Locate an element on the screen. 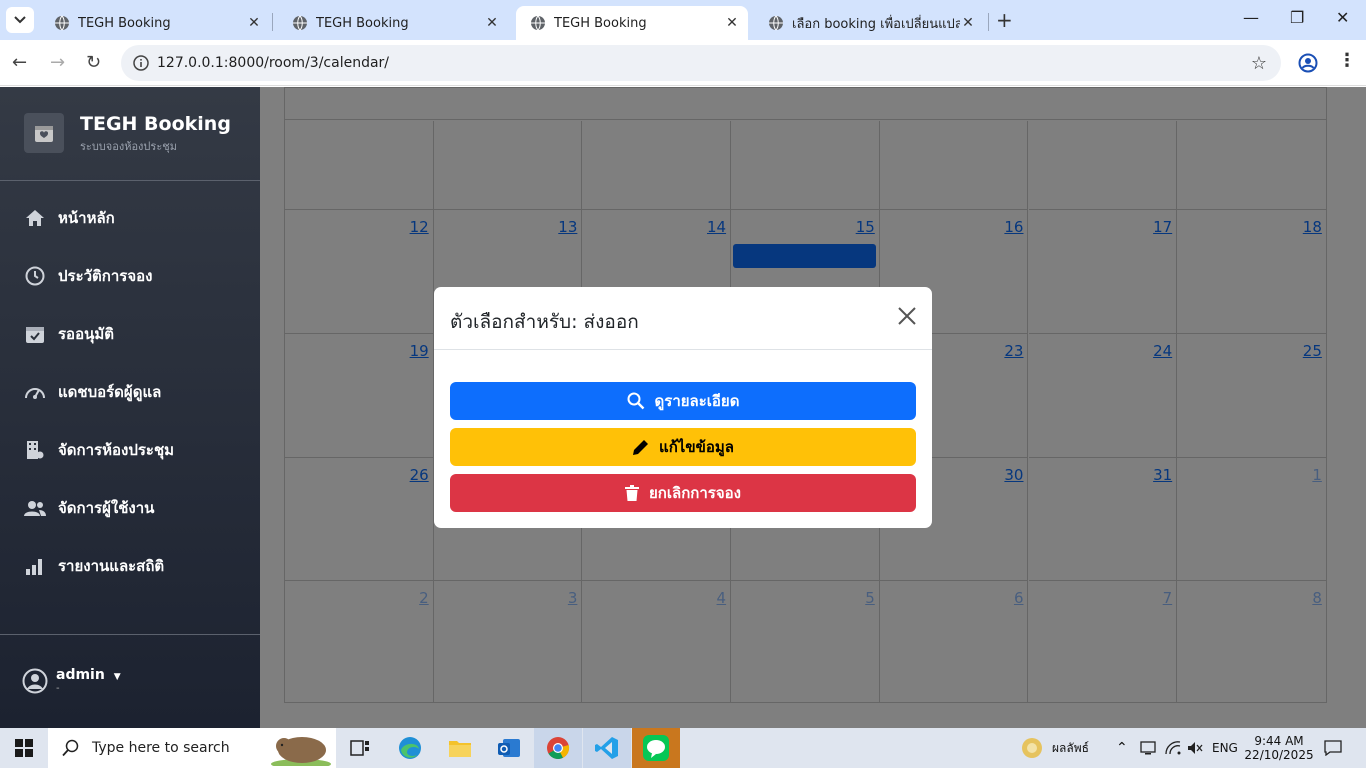 This screenshot has height=768, width=1366. user-subtext: - is located at coordinates (58, 688).